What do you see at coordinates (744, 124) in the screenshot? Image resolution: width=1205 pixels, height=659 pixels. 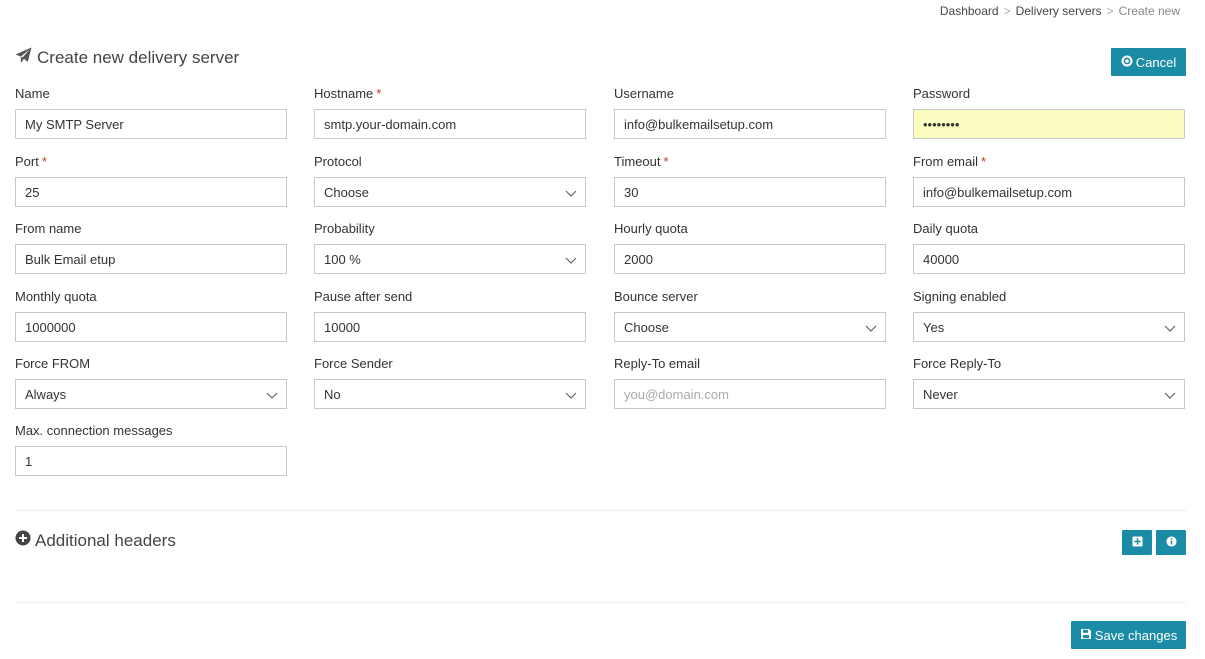 I see `username-input` at bounding box center [744, 124].